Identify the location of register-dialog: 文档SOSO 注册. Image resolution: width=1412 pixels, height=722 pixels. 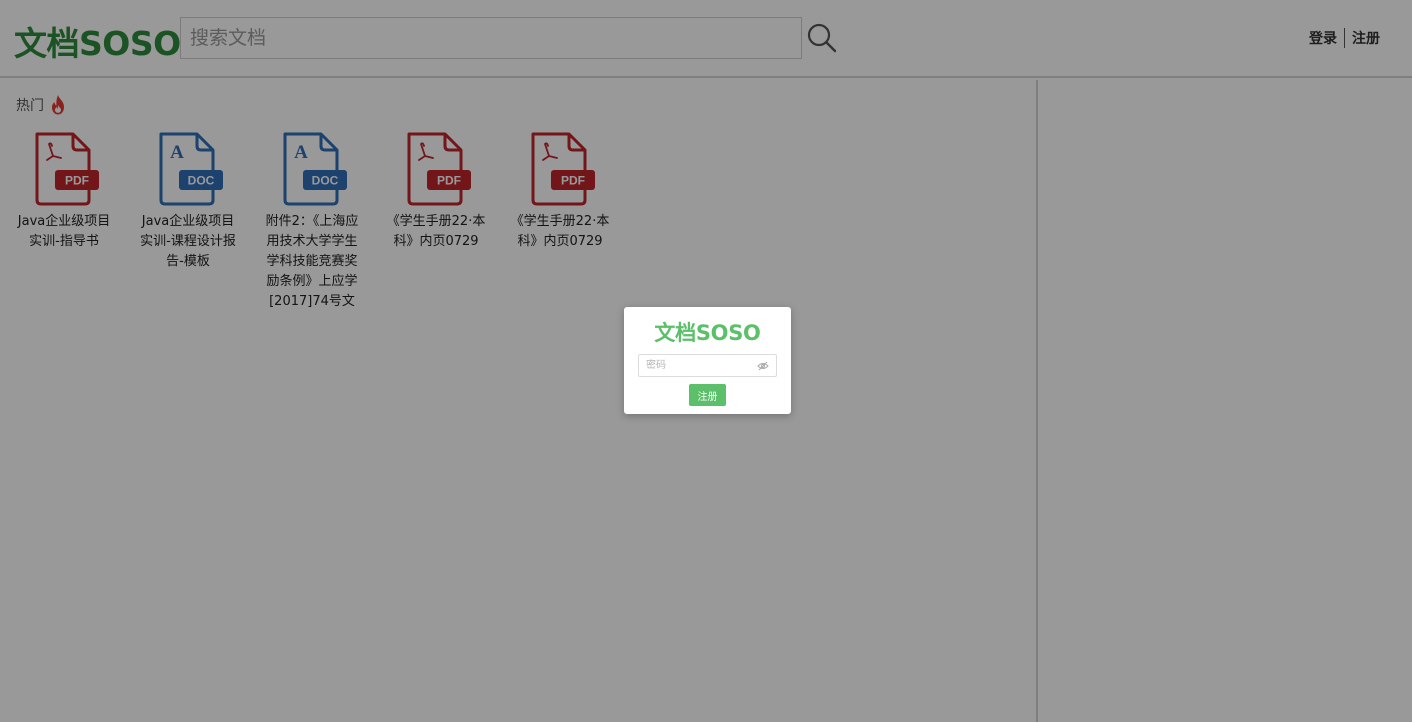
(707, 360).